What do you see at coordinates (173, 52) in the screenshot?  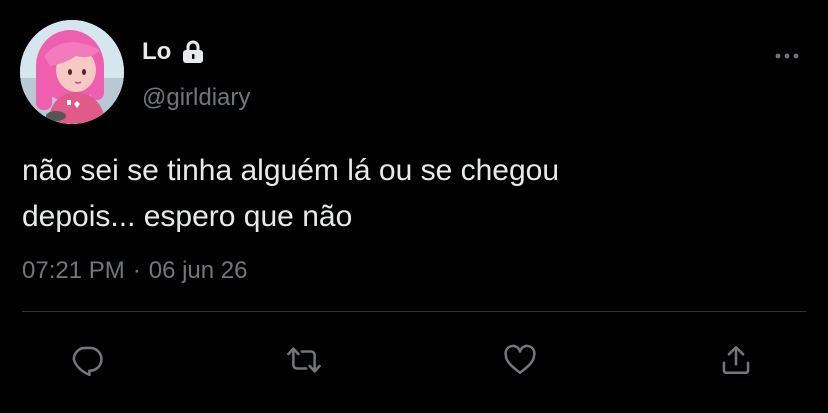 I see `name-row: Lo` at bounding box center [173, 52].